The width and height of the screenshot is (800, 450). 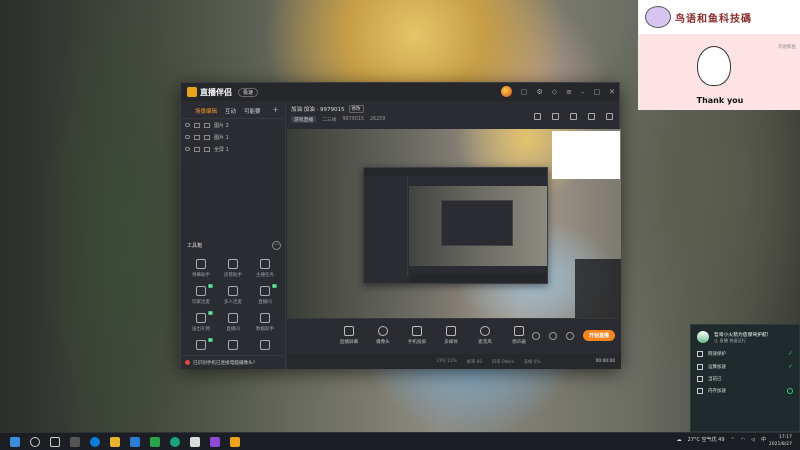 I want to click on check-icon: ✓, so click(x=790, y=353).